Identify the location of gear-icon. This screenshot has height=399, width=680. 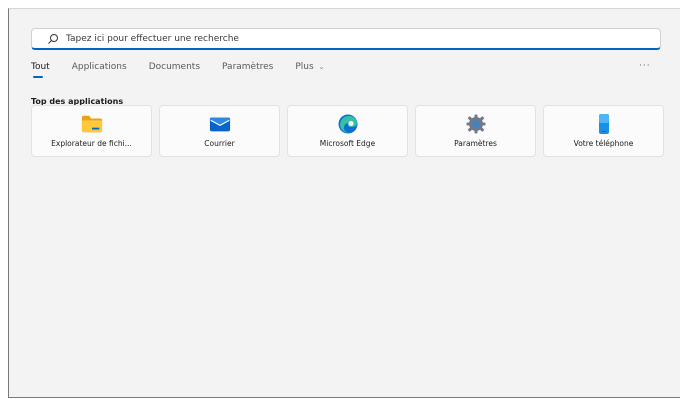
(476, 124).